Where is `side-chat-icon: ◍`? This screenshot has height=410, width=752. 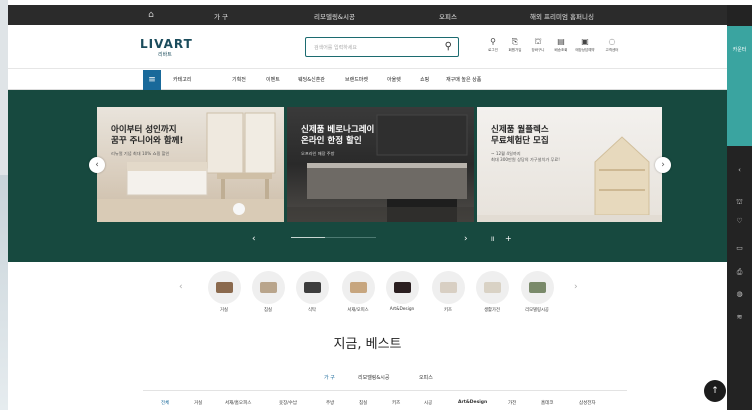
side-chat-icon: ◍ is located at coordinates (739, 294).